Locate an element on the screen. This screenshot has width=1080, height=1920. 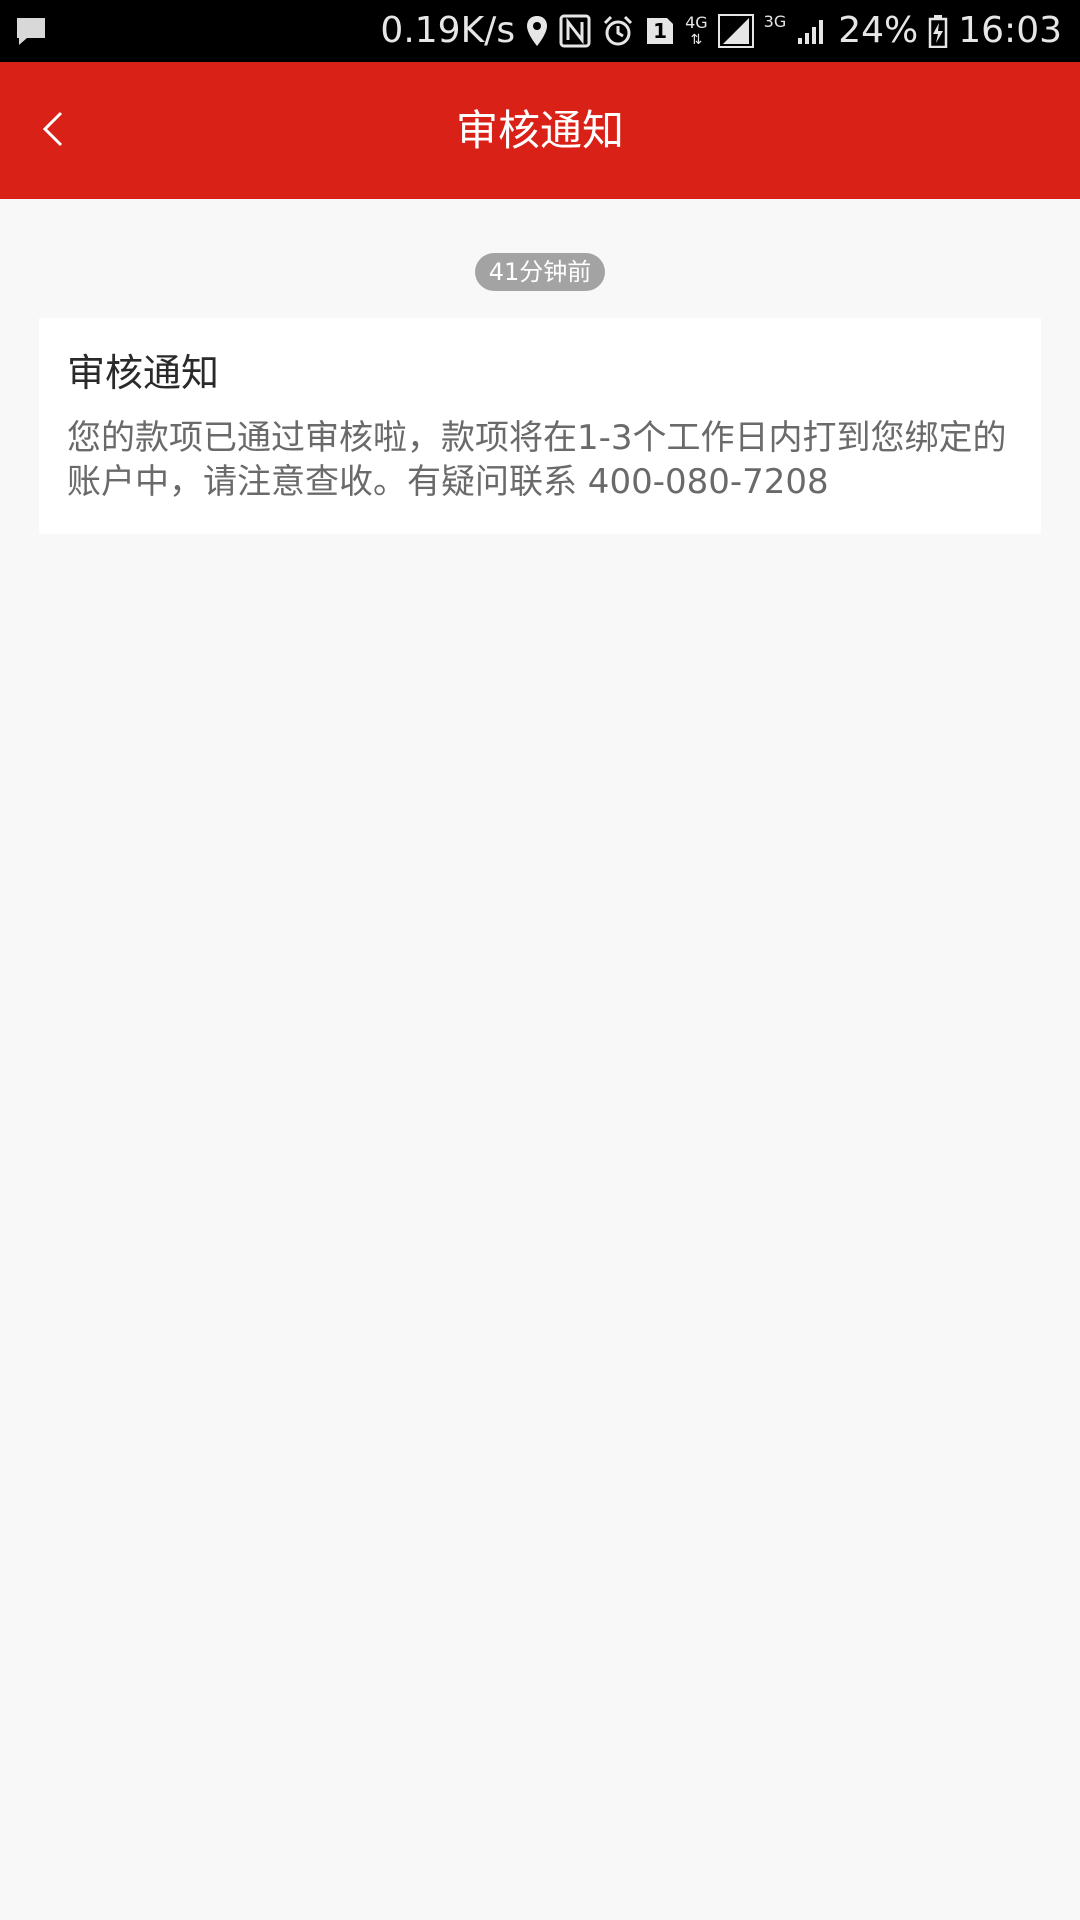
3g-icon: 3G is located at coordinates (775, 21).